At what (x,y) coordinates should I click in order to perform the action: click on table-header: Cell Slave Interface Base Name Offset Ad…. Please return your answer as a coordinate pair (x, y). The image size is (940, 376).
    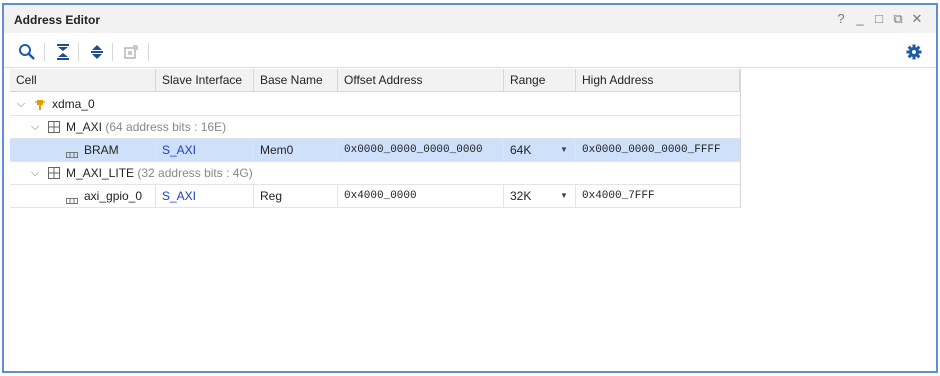
    Looking at the image, I should click on (375, 80).